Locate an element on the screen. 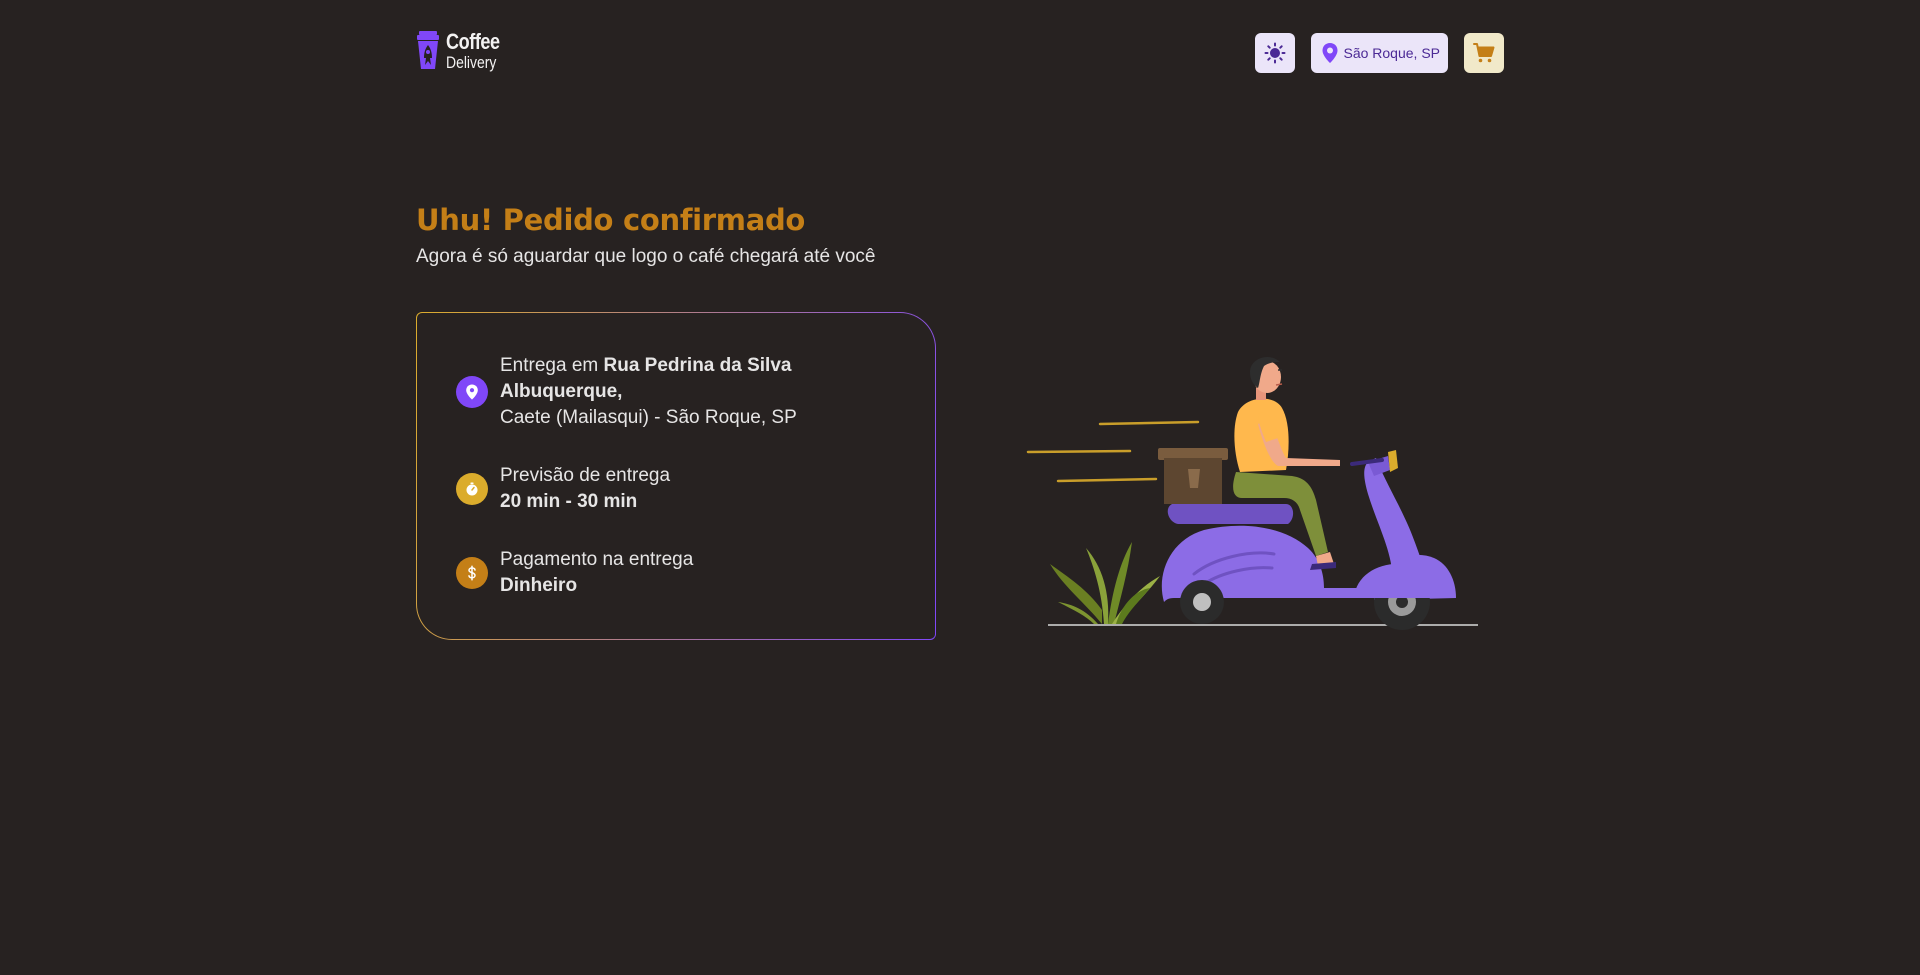 This screenshot has width=1920, height=975. coffee-cup-rocket-icon is located at coordinates (428, 50).